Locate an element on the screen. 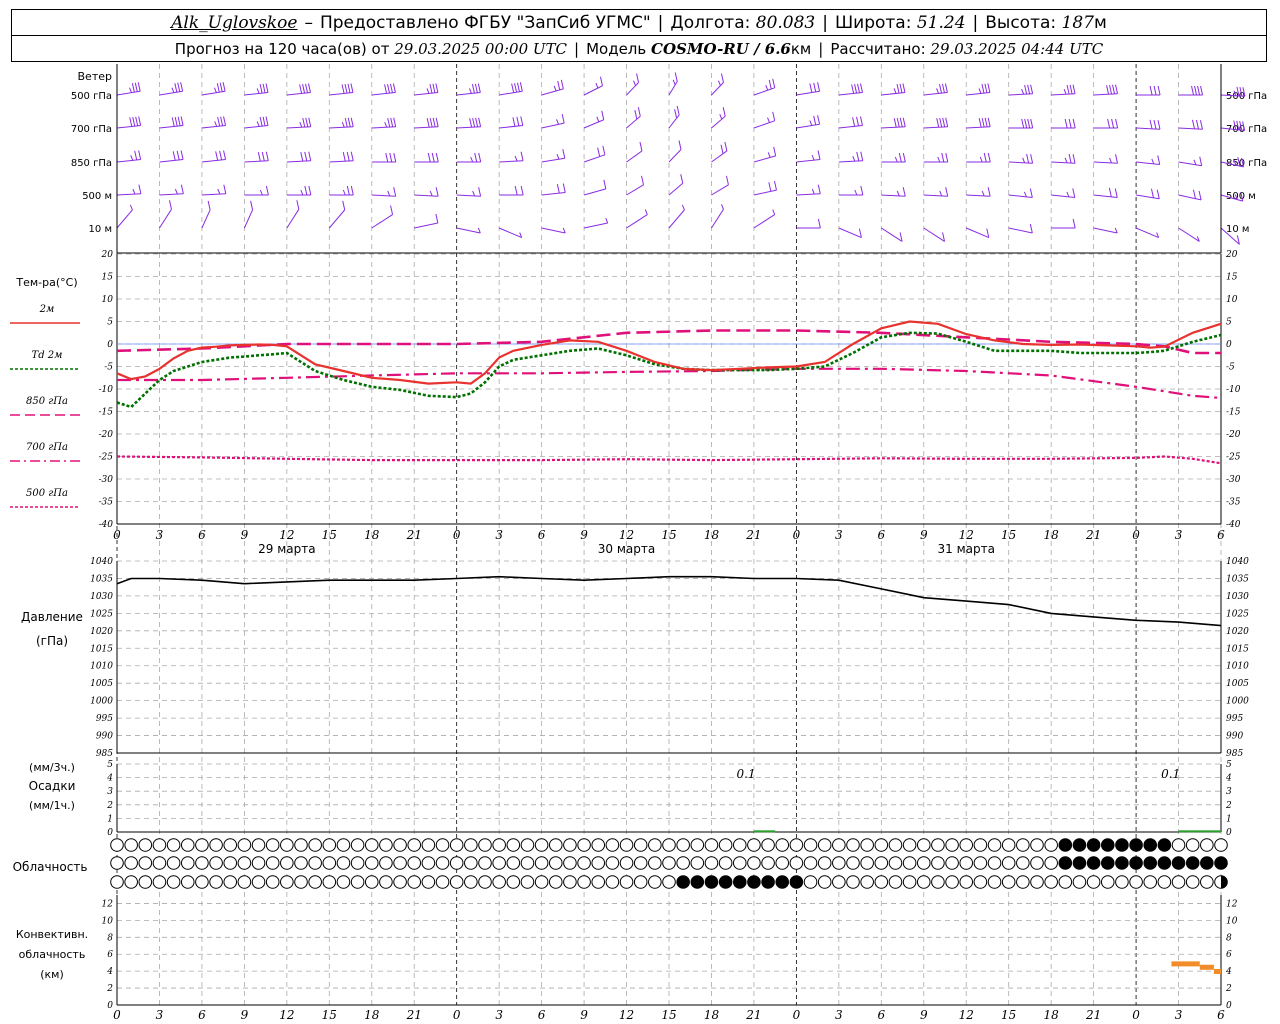  temp-xtick-label: 0 is located at coordinates (117, 535).